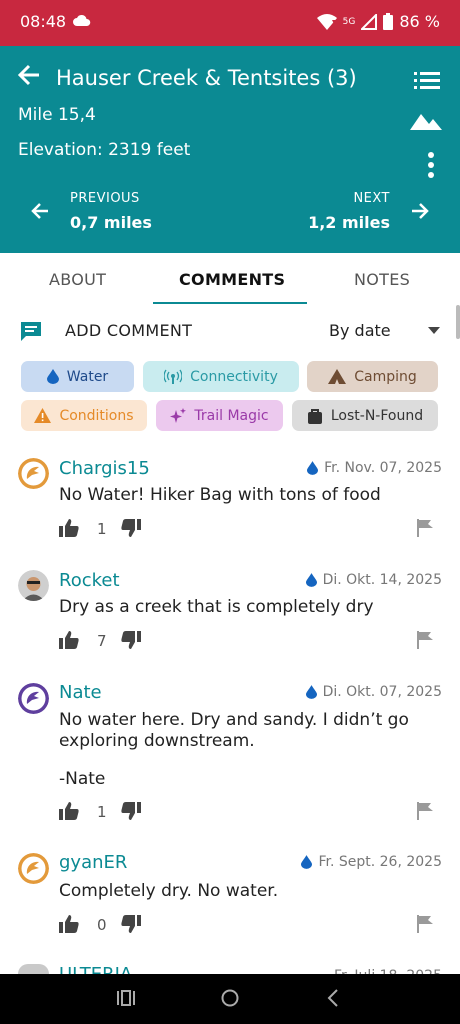 Image resolution: width=460 pixels, height=1024 pixels. I want to click on tab-notes: NOTES, so click(382, 279).